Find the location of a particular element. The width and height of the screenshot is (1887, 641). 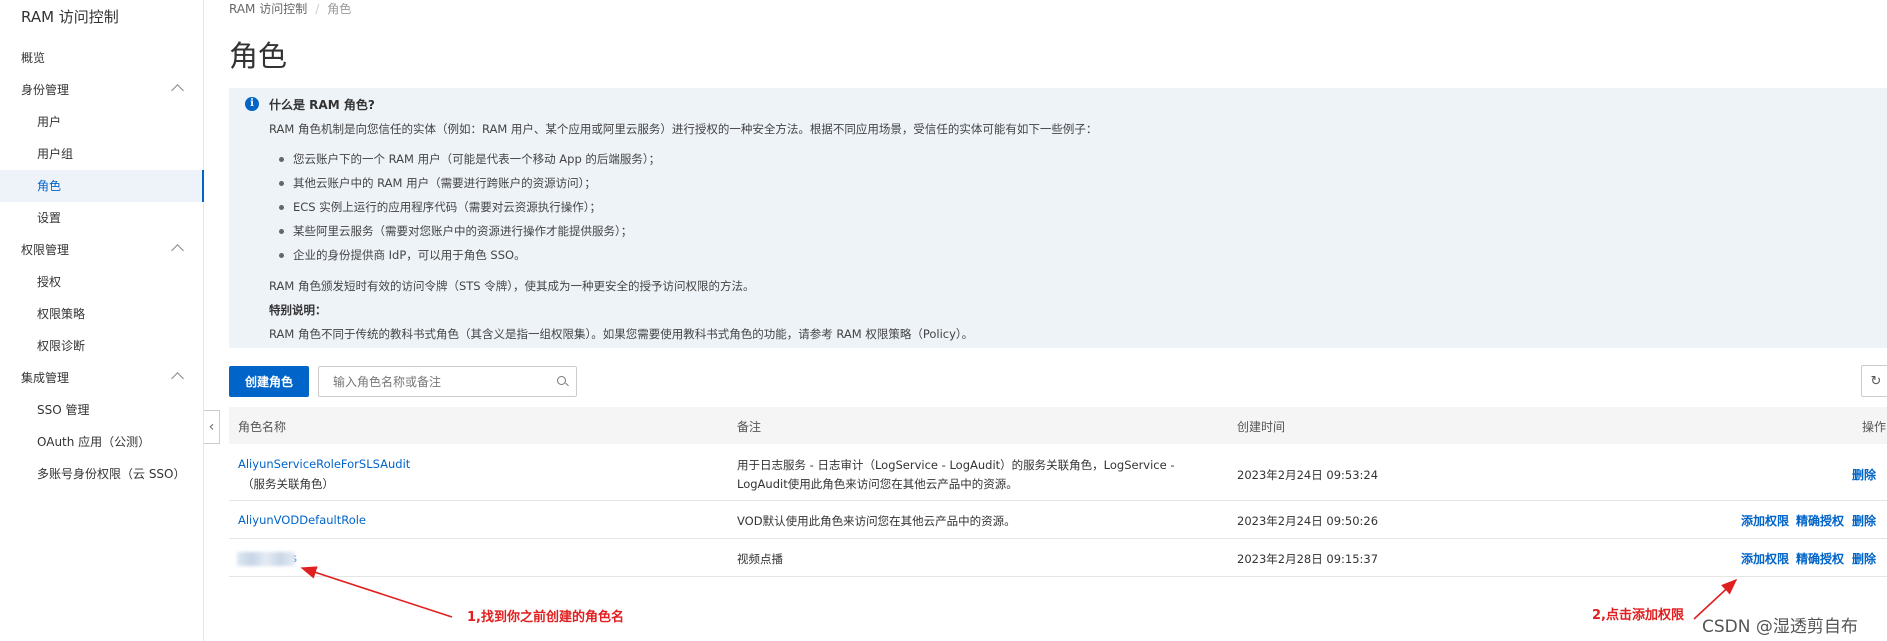

watermark: CSDN @湿透剪自布 is located at coordinates (1780, 627).